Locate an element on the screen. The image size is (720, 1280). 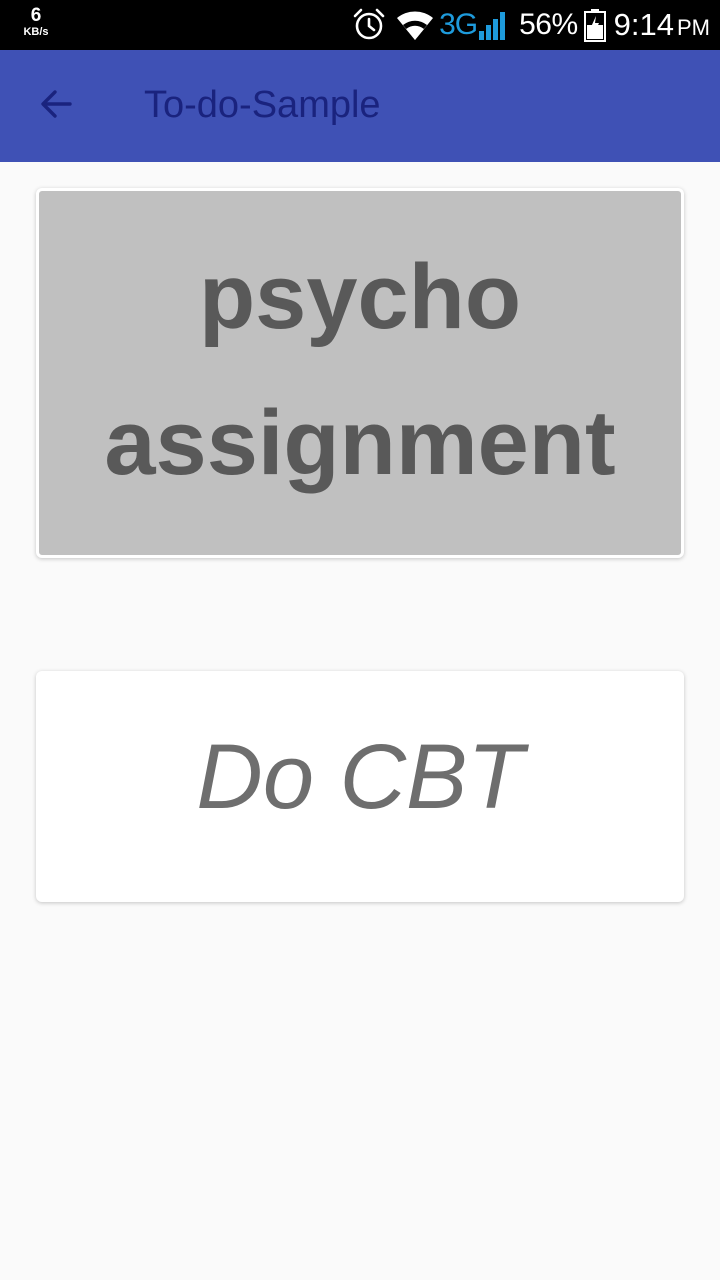
status-icons: 3G 56% 9:14 PM is located at coordinates (530, 25).